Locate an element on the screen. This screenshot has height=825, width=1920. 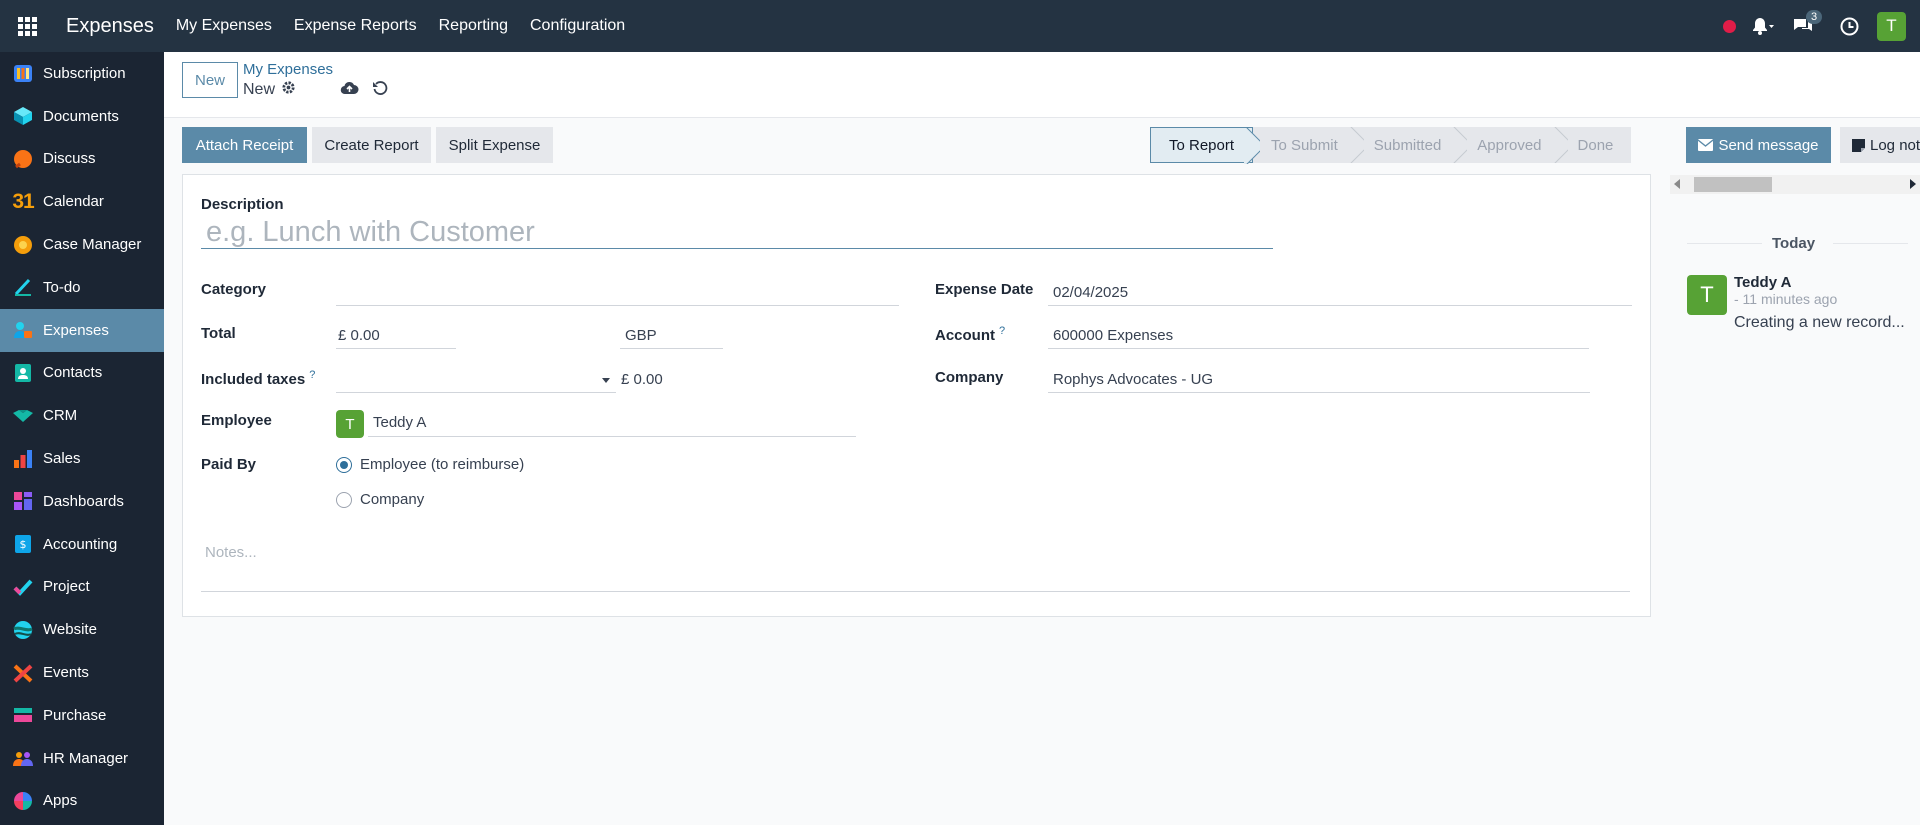
sidebar-item-dashboards: Dashboards is located at coordinates (82, 501).